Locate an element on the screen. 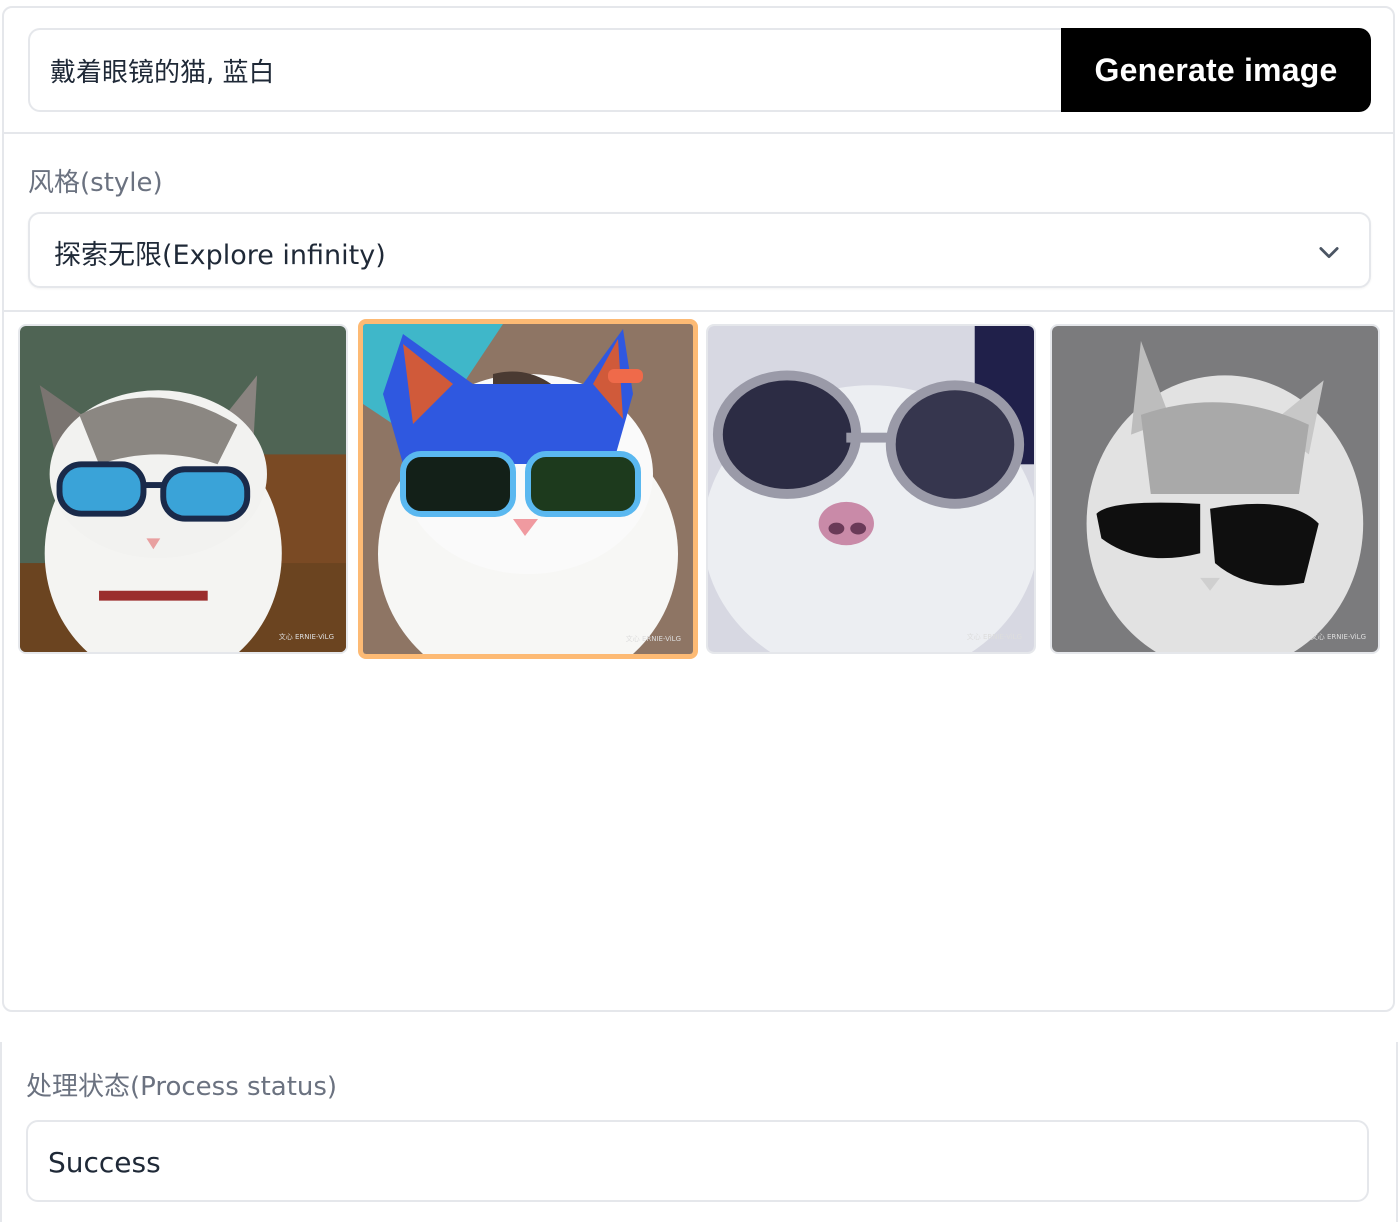  watermark-2: 文心 ERNIE-ViLG is located at coordinates (653, 639).